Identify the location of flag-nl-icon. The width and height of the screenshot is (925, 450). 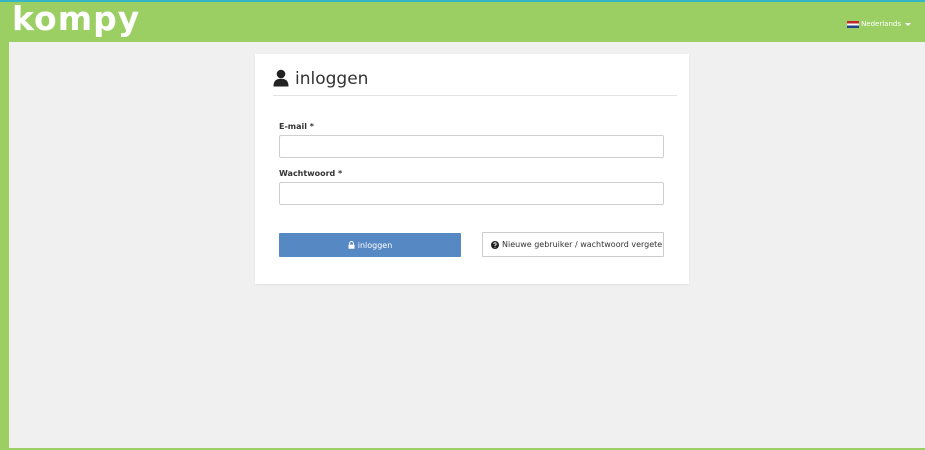
(853, 24).